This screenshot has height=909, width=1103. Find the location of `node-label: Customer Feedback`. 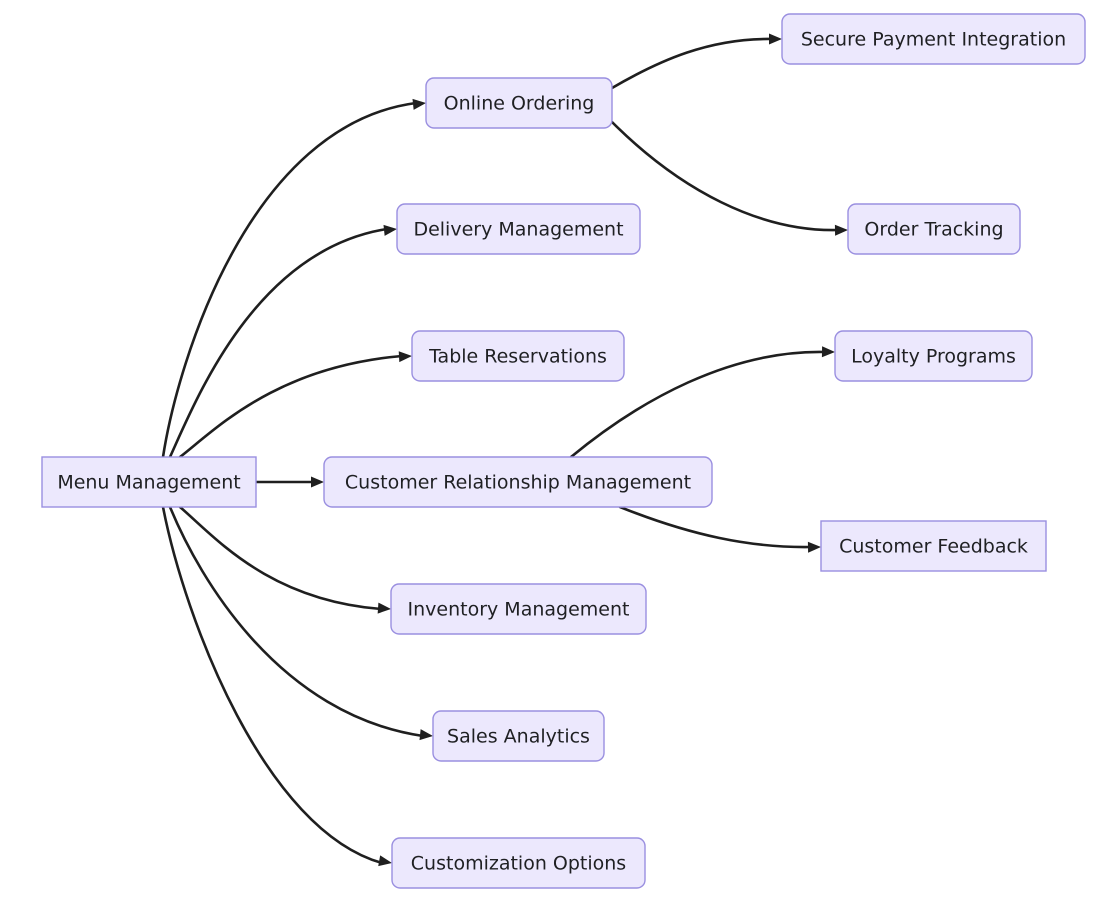

node-label: Customer Feedback is located at coordinates (933, 547).